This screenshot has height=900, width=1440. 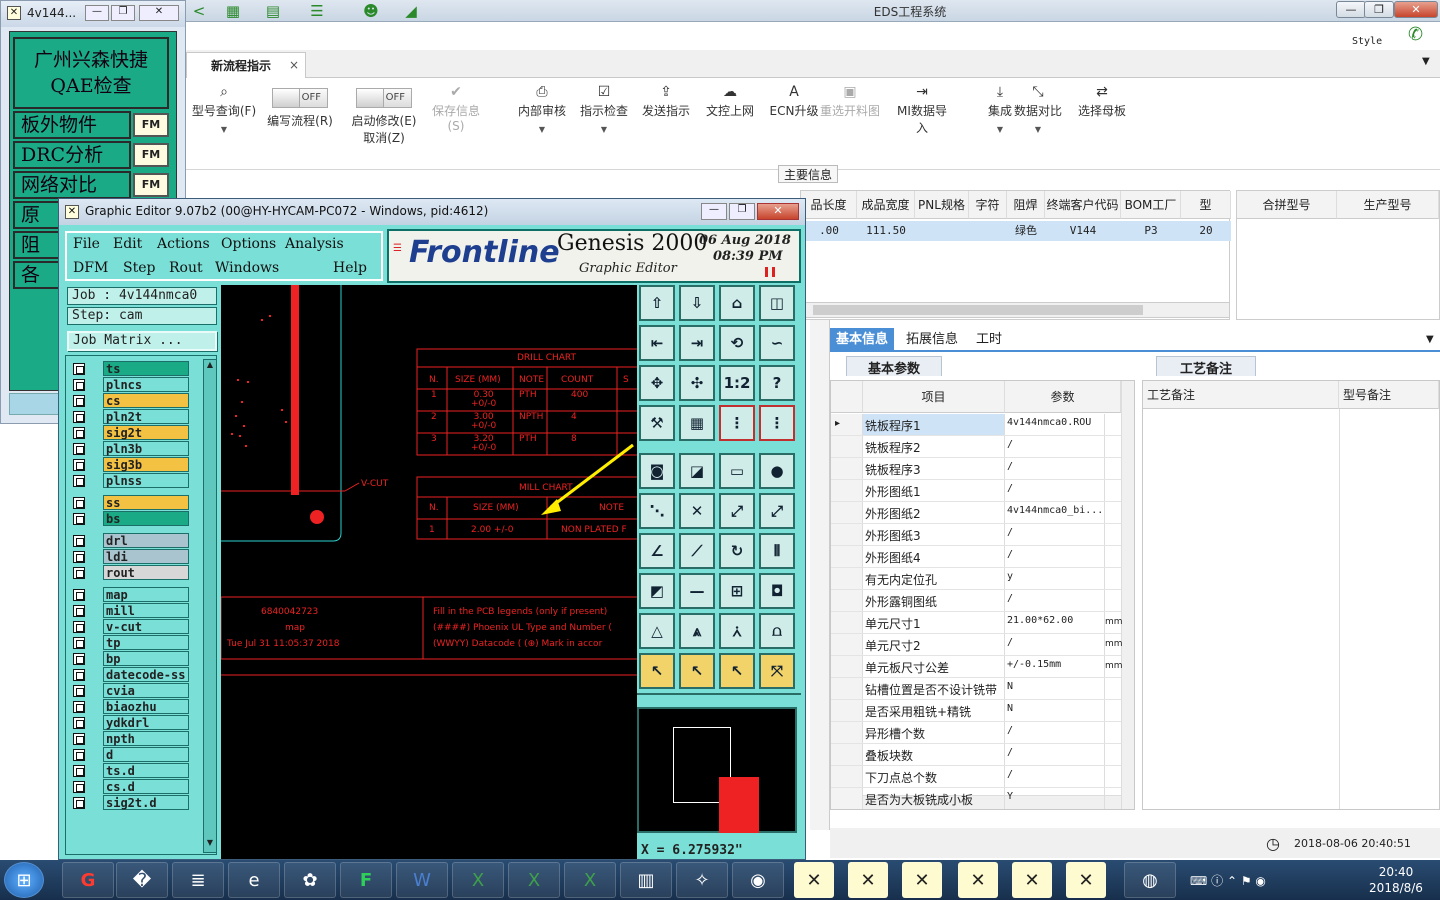 What do you see at coordinates (129, 595) in the screenshot?
I see `layer-row: map` at bounding box center [129, 595].